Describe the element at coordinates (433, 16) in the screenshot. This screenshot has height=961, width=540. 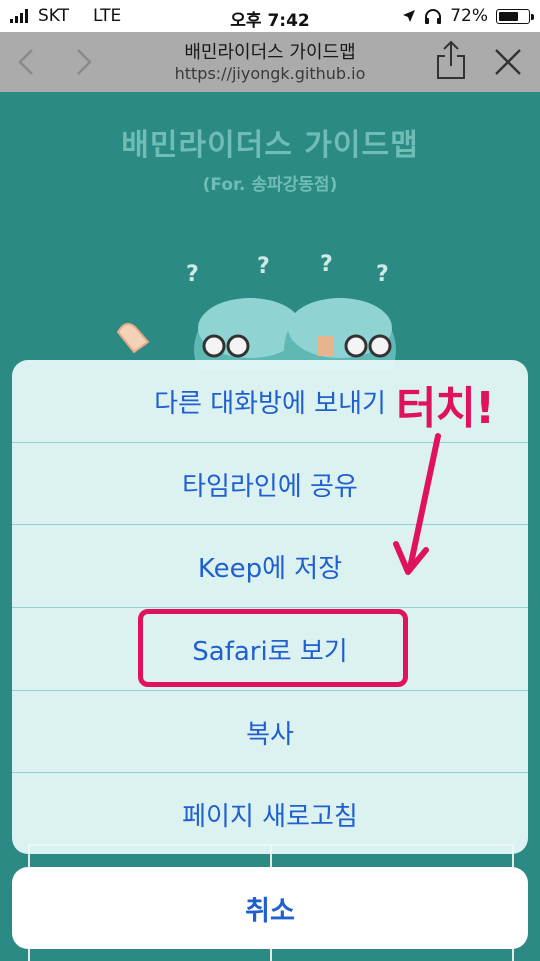
I see `headphones-icon` at that location.